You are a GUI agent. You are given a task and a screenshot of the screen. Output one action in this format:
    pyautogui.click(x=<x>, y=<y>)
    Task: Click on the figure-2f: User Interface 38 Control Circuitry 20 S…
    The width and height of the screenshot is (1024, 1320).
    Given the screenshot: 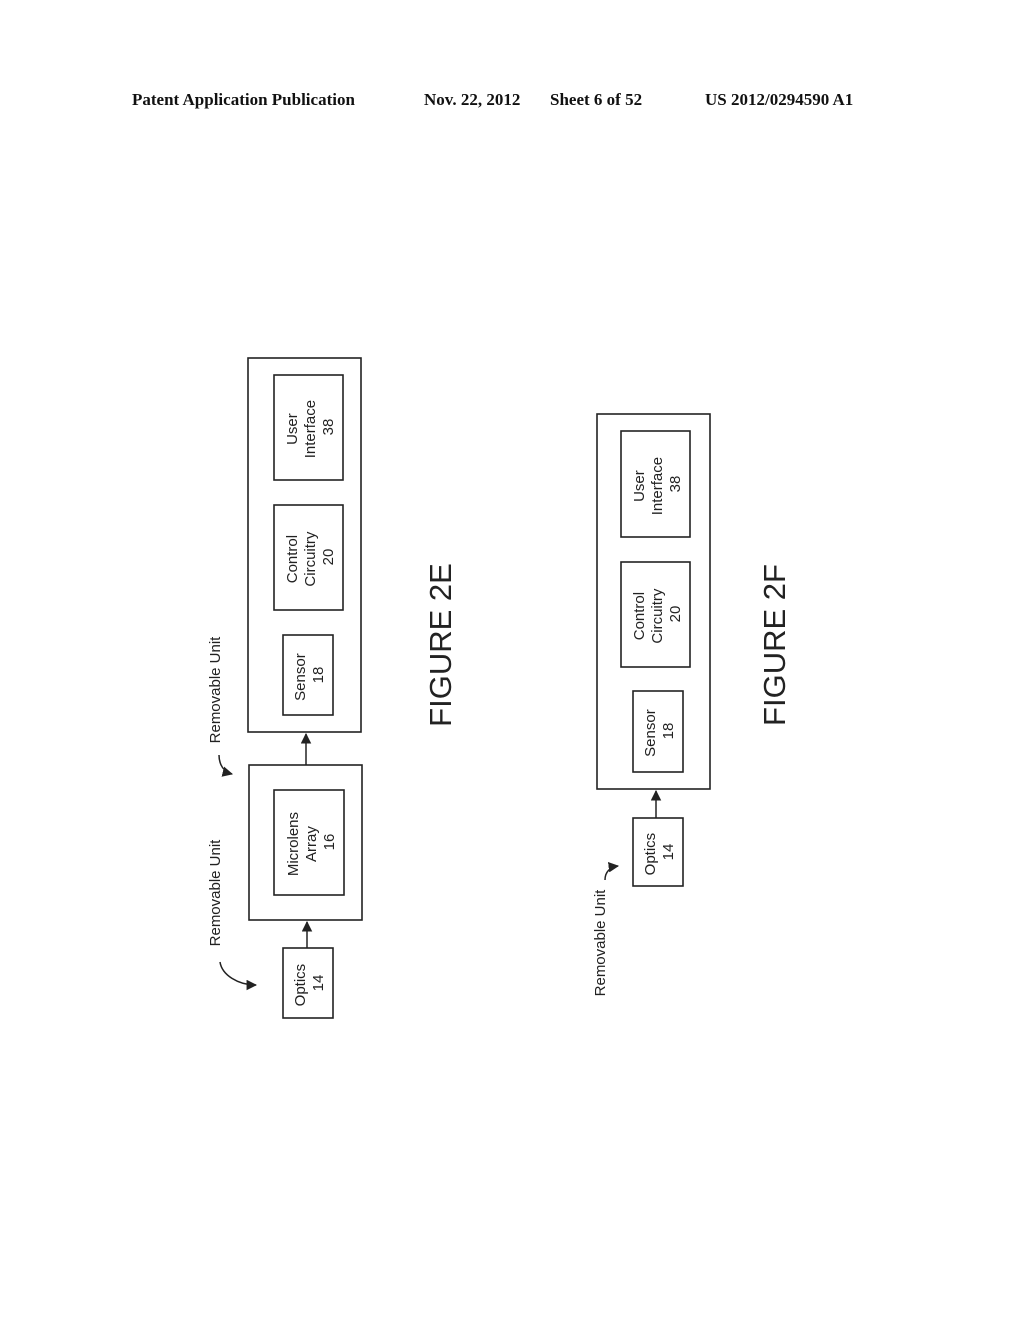 What is the action you would take?
    pyautogui.click(x=692, y=705)
    